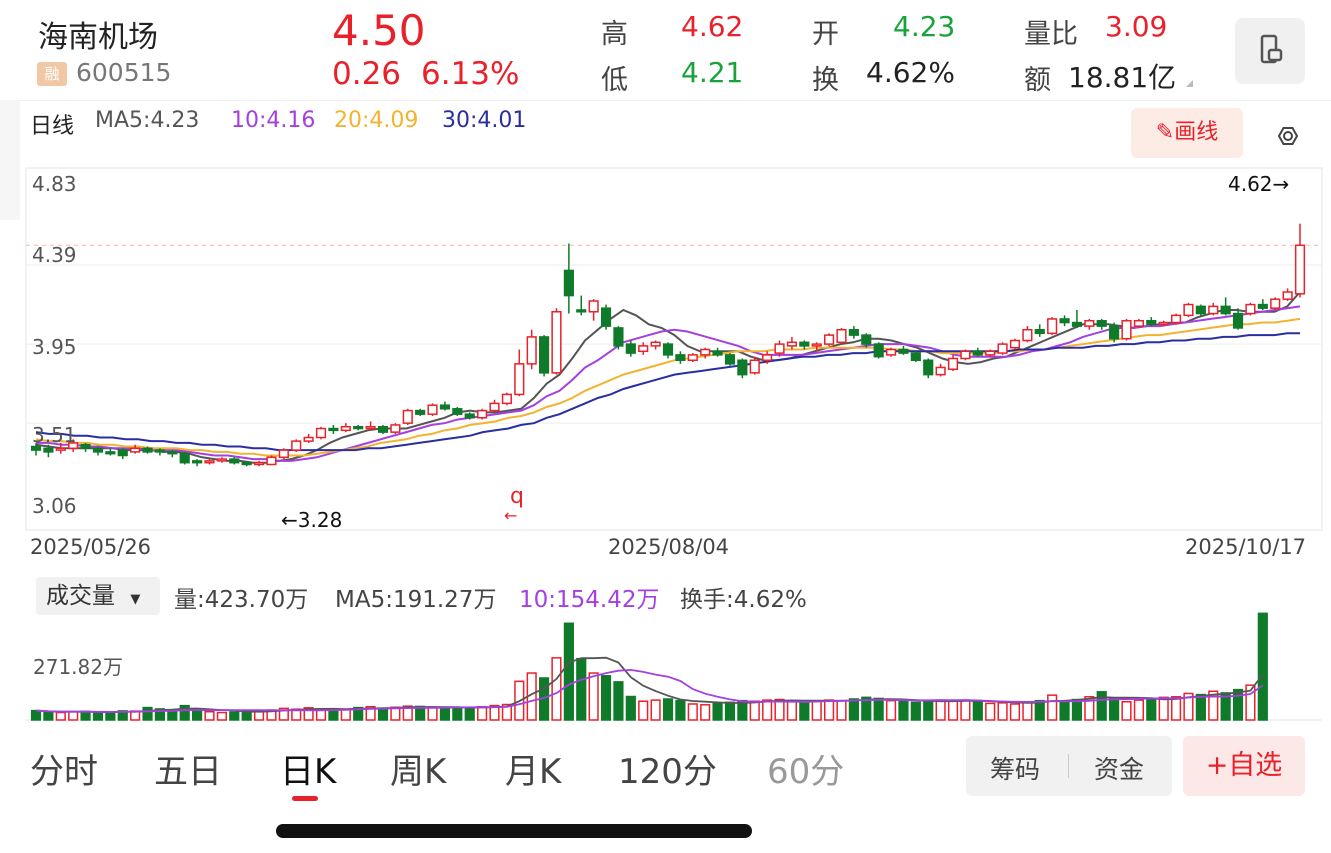 Image resolution: width=1331 pixels, height=853 pixels. What do you see at coordinates (147, 120) in the screenshot?
I see `ma5-label: MA5:4.23` at bounding box center [147, 120].